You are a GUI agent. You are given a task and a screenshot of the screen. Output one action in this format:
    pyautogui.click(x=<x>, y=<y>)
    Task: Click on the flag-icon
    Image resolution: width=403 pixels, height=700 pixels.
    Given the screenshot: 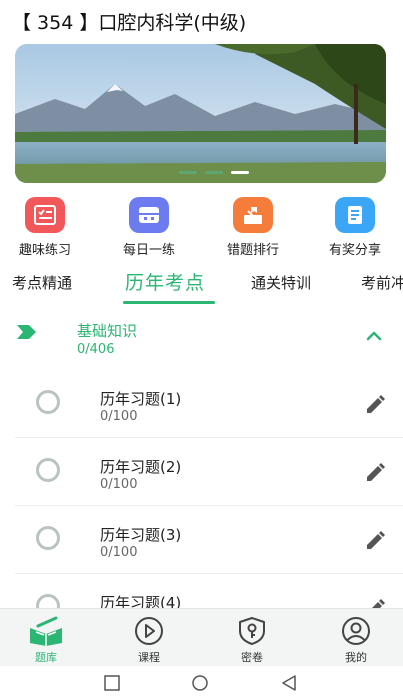 What is the action you would take?
    pyautogui.click(x=27, y=334)
    